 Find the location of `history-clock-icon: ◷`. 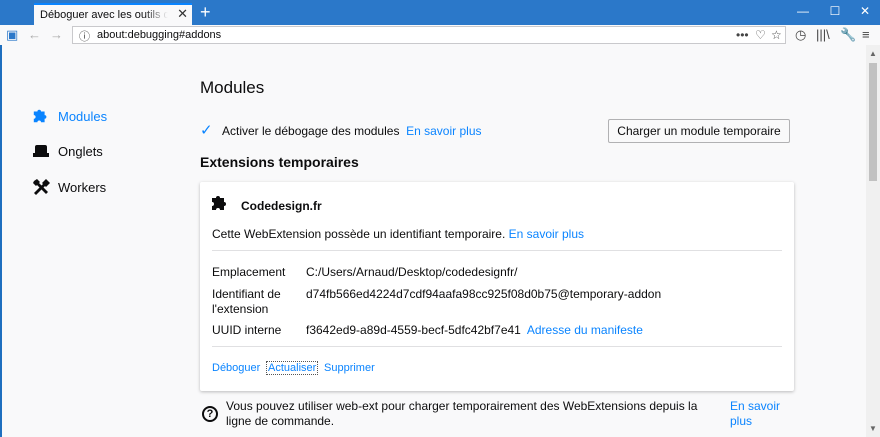

history-clock-icon: ◷ is located at coordinates (800, 35).